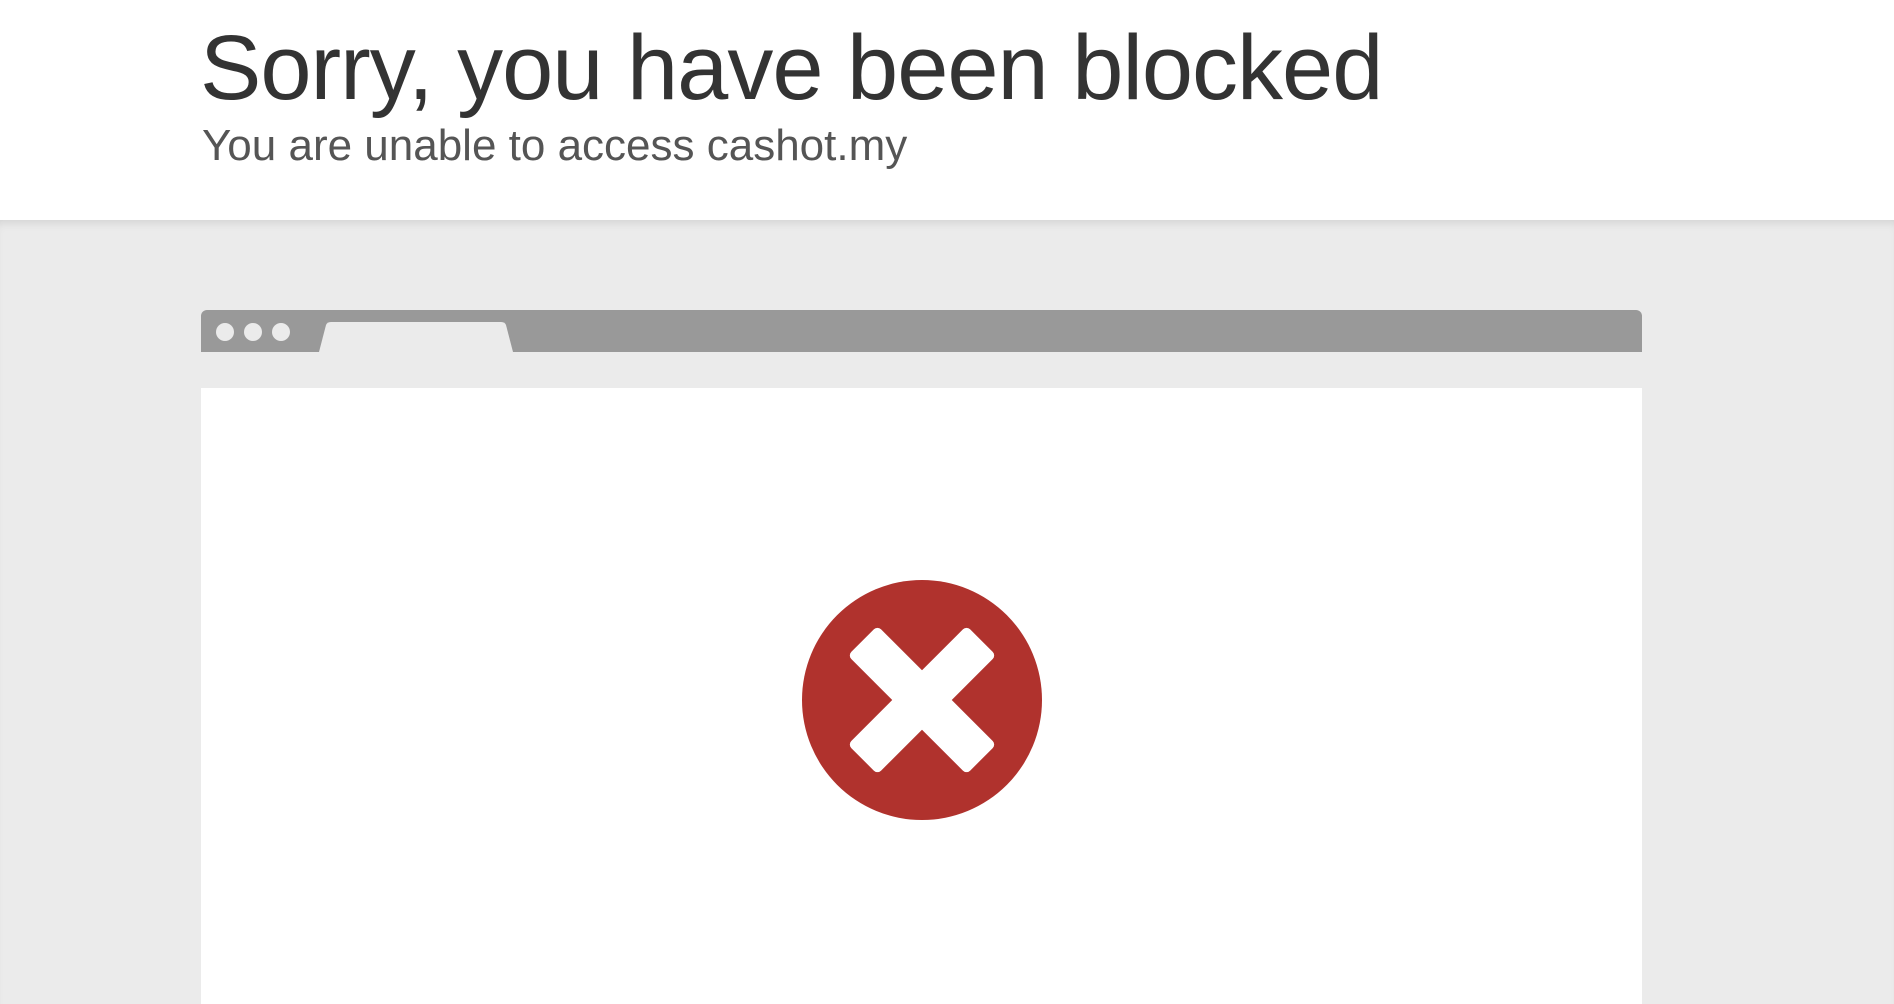 The width and height of the screenshot is (1894, 1004). What do you see at coordinates (791, 68) in the screenshot?
I see `page-title: Sorry, you have been blocked` at bounding box center [791, 68].